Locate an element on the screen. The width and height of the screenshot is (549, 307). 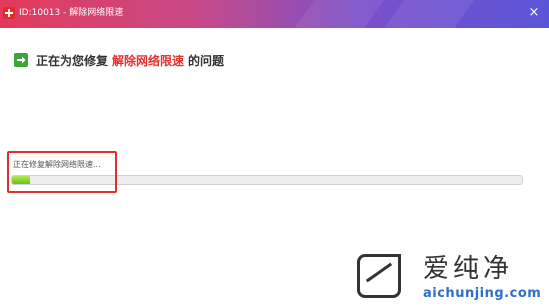
watermark-logo-icon is located at coordinates (379, 276).